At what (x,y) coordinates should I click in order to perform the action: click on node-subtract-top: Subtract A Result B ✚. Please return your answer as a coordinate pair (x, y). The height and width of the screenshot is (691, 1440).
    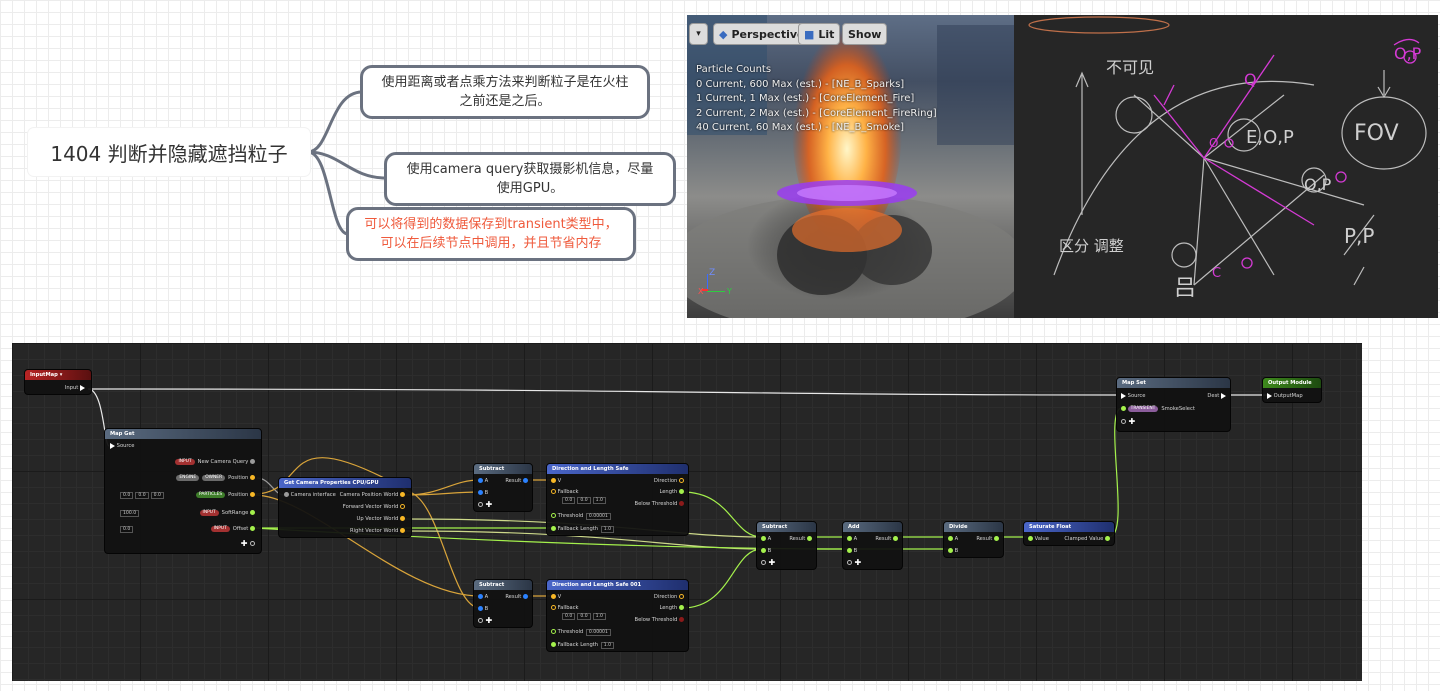
    Looking at the image, I should click on (503, 487).